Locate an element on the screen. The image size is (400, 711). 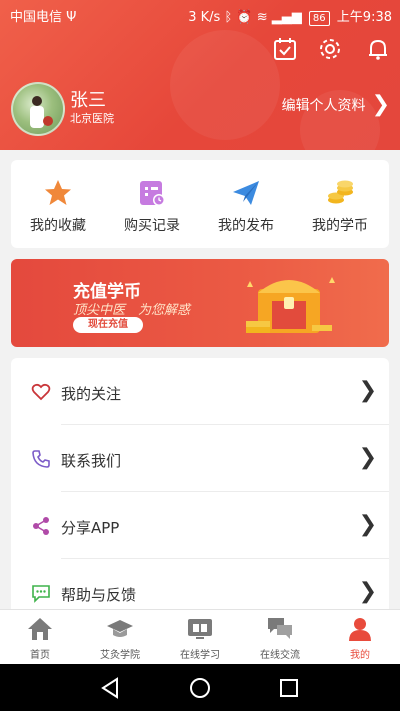
system-navigation-bar is located at coordinates (200, 687).